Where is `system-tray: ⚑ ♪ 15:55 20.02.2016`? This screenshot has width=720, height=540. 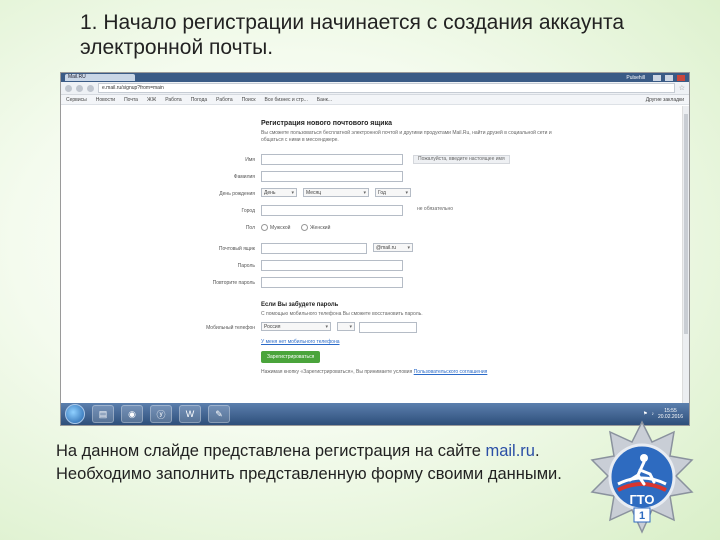
system-tray: ⚑ ♪ 15:55 20.02.2016 is located at coordinates (666, 414).